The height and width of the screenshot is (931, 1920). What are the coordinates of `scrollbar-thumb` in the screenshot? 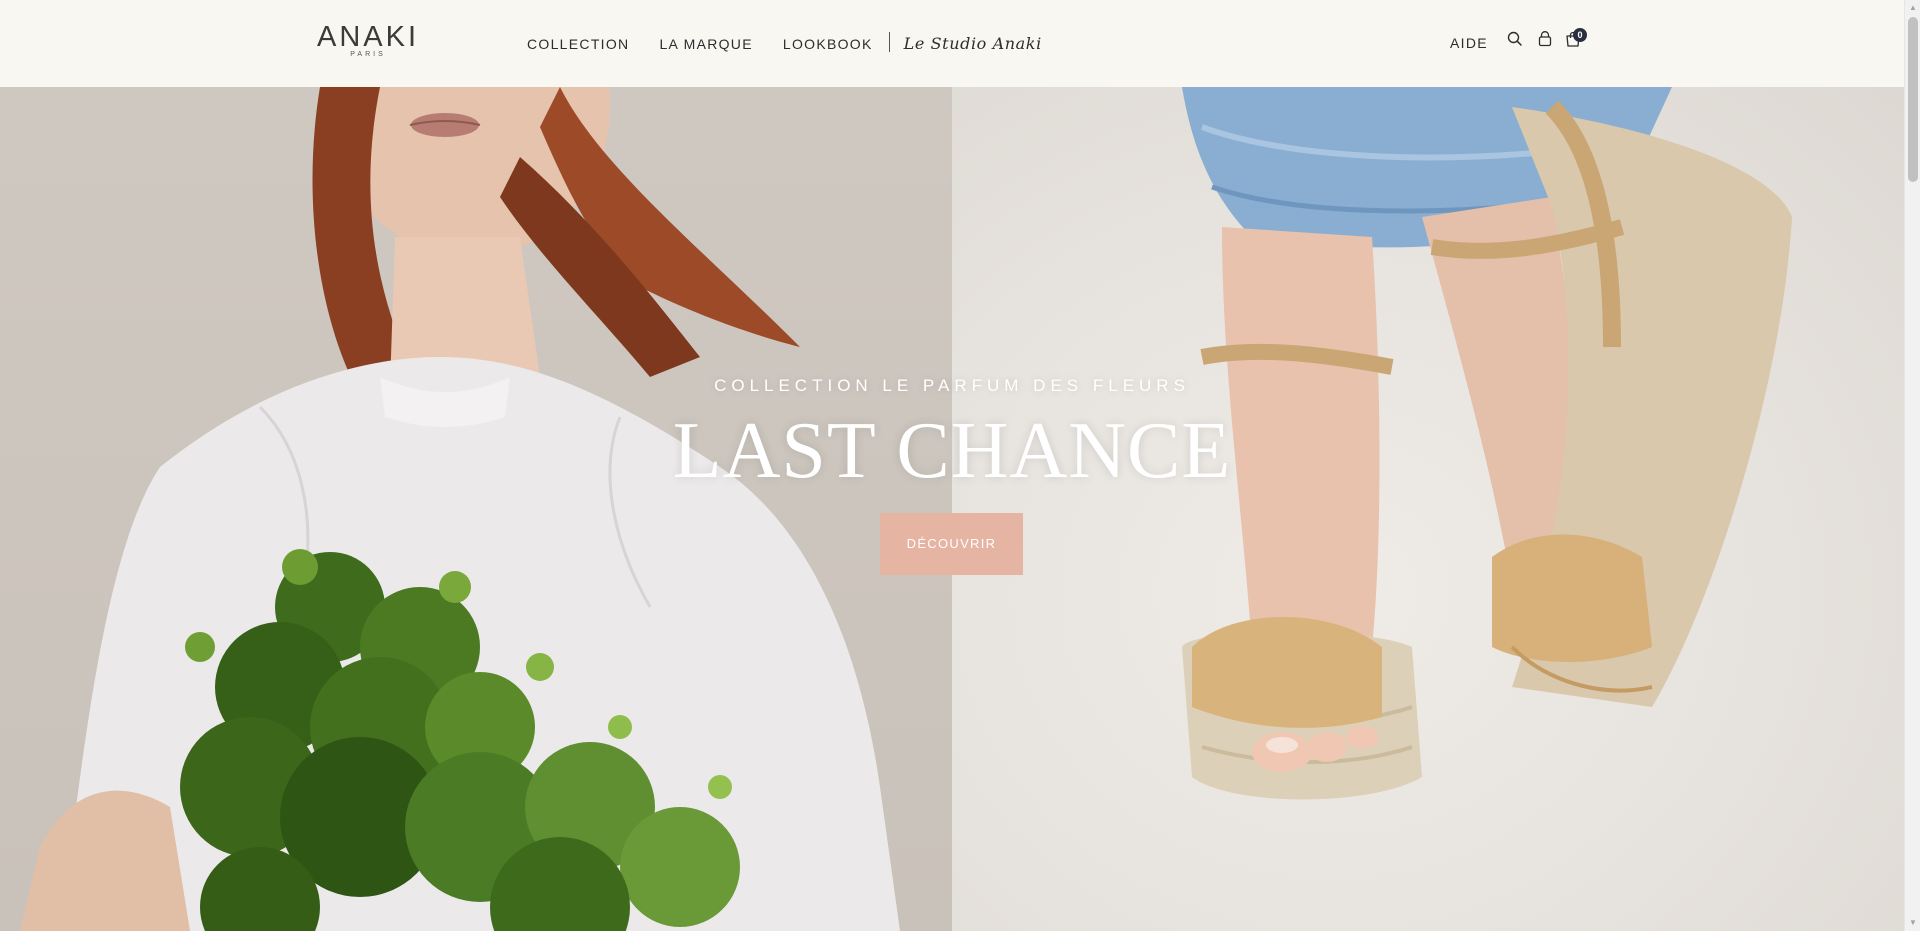 It's located at (1913, 99).